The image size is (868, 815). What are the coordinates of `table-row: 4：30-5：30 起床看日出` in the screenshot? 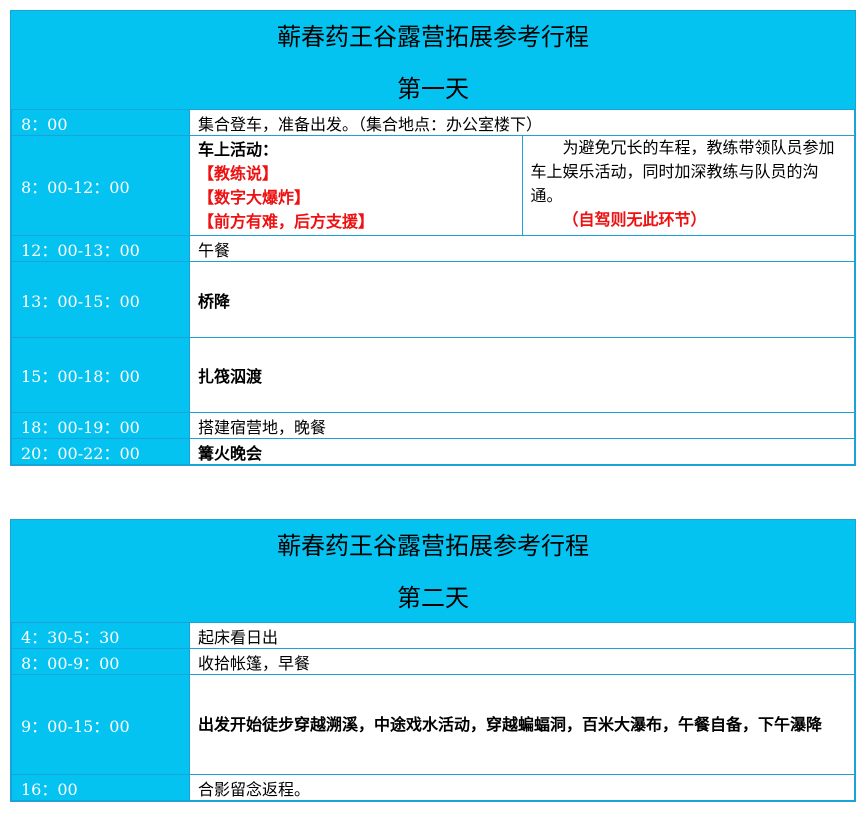 It's located at (433, 635).